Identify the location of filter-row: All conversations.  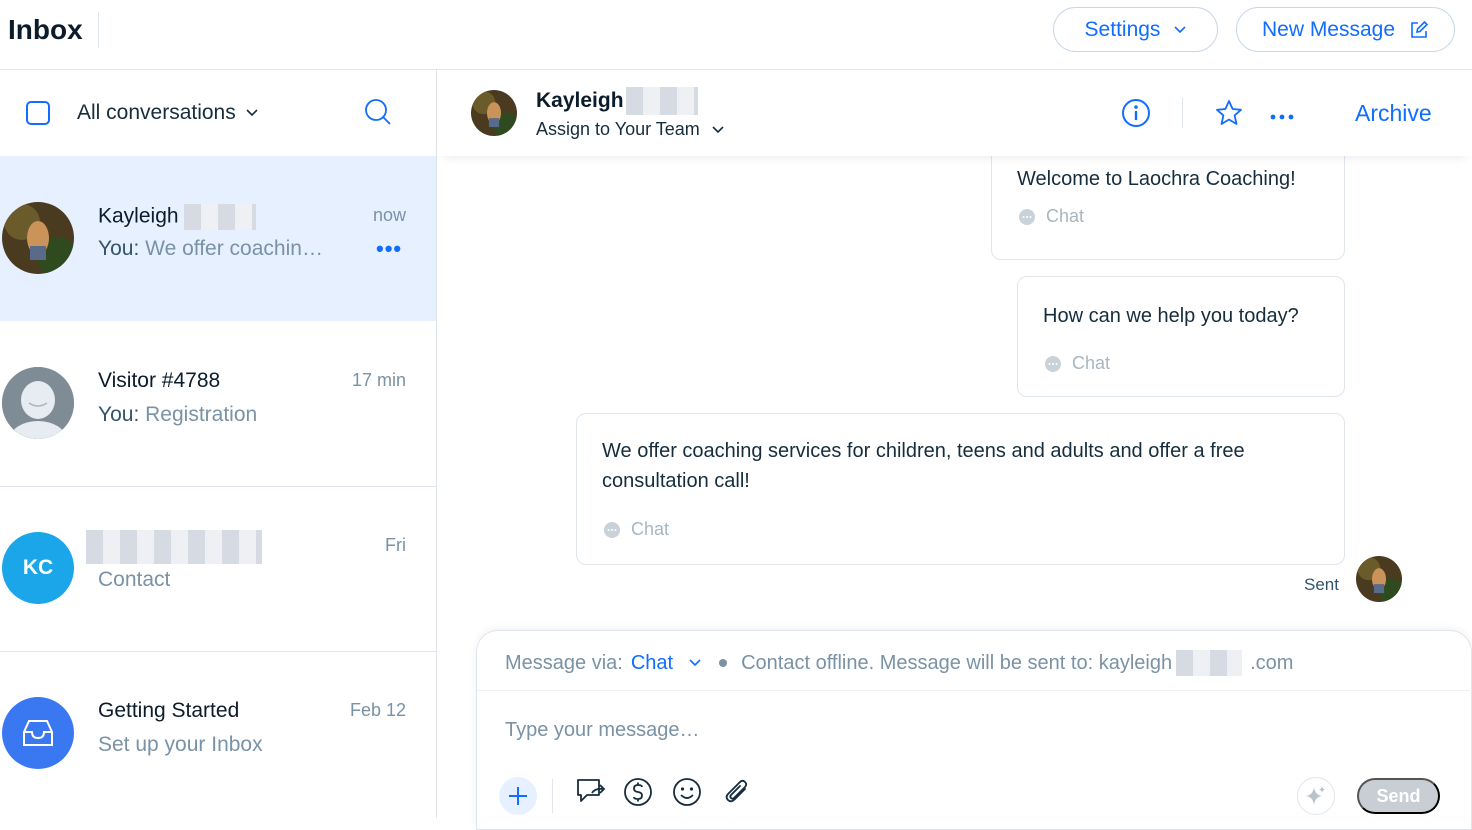
(218, 113).